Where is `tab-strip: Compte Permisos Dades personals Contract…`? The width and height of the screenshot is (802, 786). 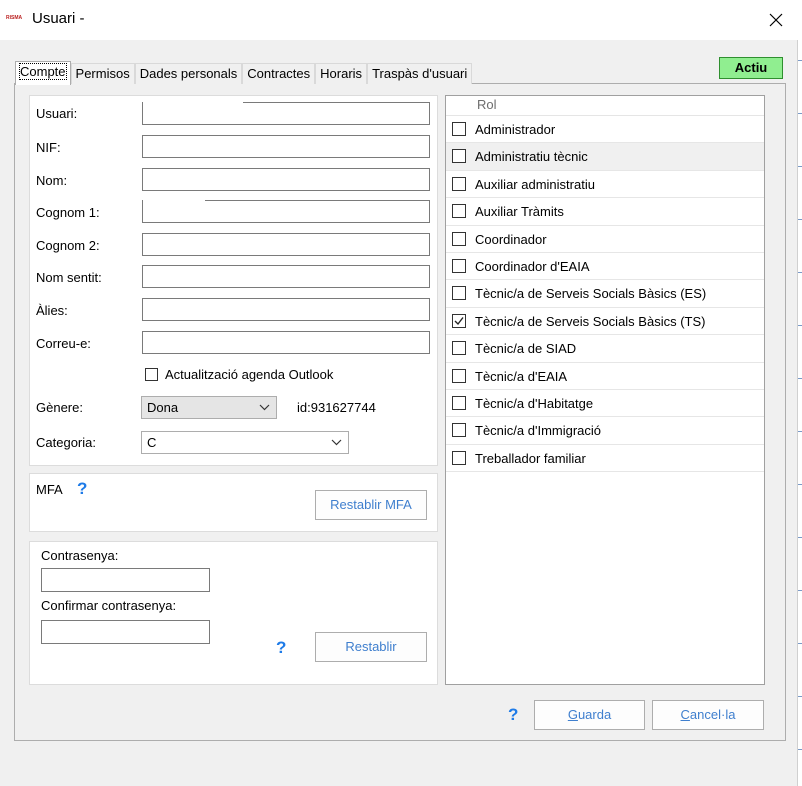 tab-strip: Compte Permisos Dades personals Contract… is located at coordinates (244, 73).